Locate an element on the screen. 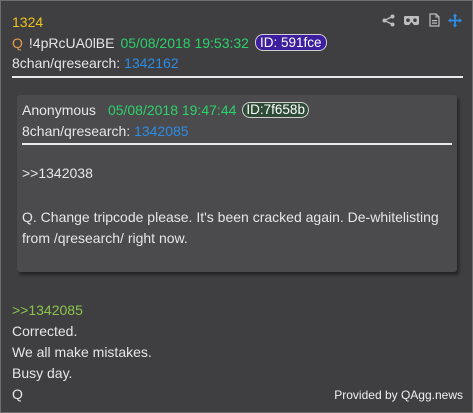  tripcode: !4pRcUA0lBE is located at coordinates (71, 42).